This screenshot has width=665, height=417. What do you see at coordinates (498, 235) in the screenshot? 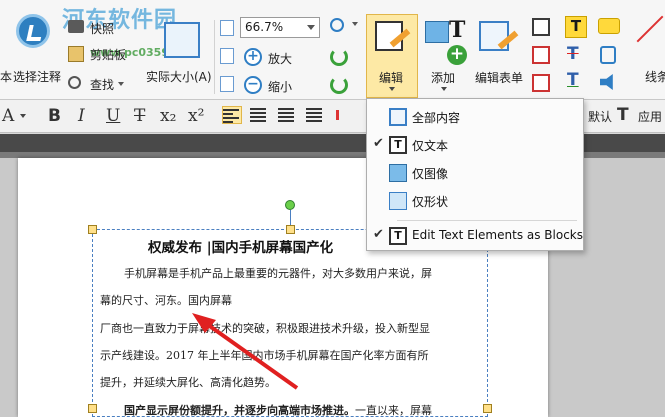
I see `menu-item-label: Edit Text Elements as Blocks` at bounding box center [498, 235].